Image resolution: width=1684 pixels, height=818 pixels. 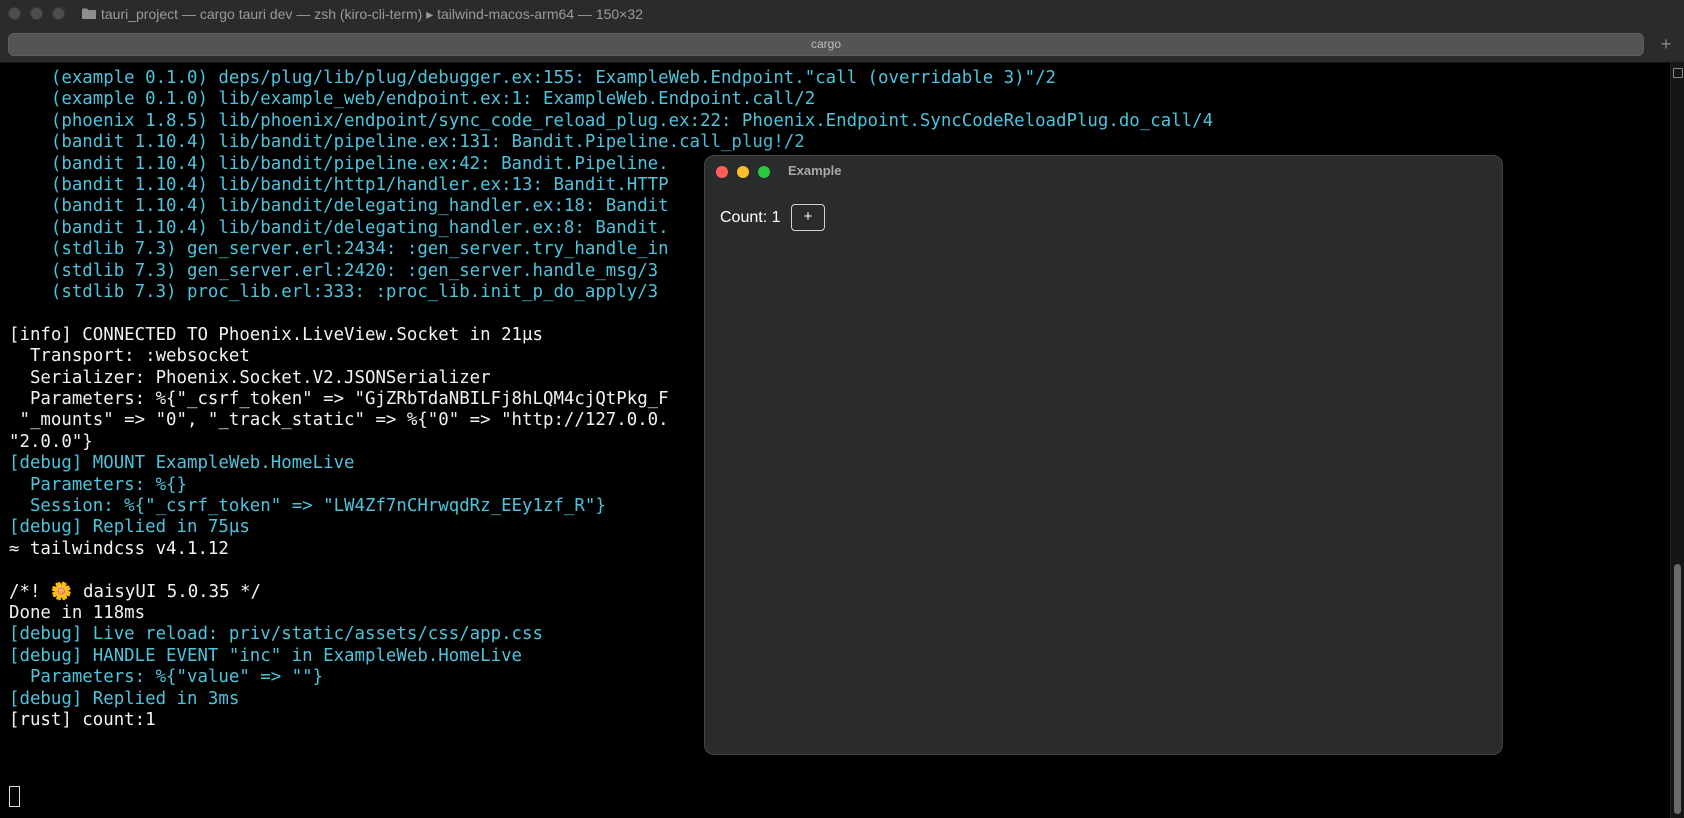 What do you see at coordinates (82, 720) in the screenshot?
I see `terminal-line: [rust] count:1` at bounding box center [82, 720].